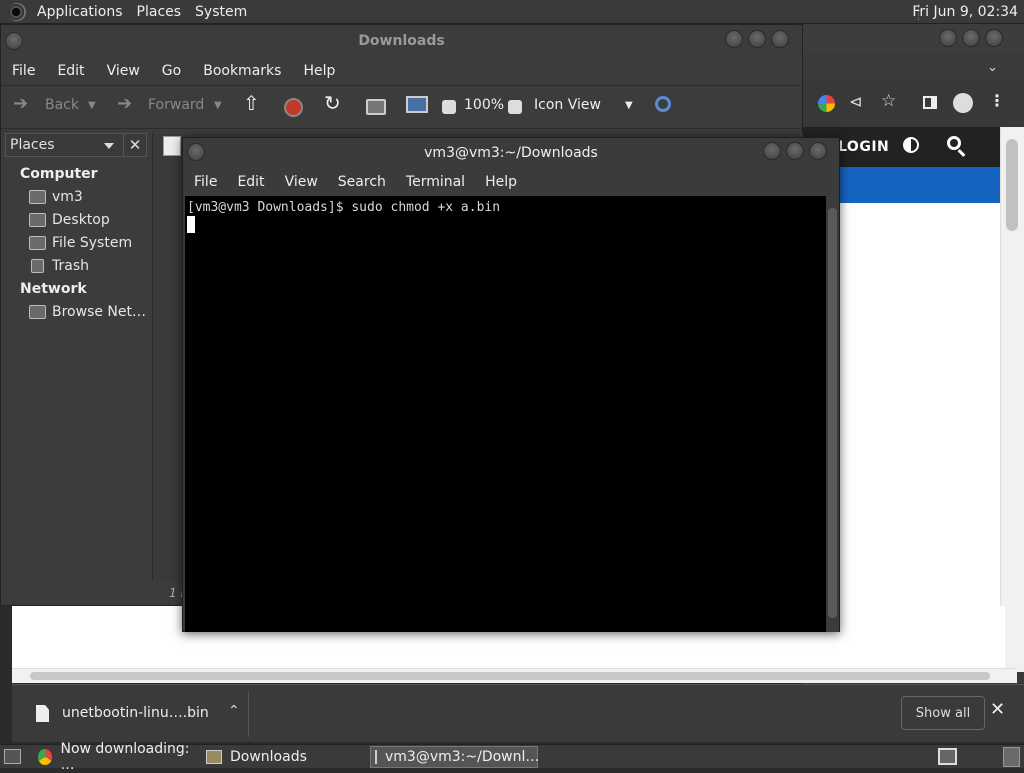  I want to click on fm-menu-bookmarks: Bookmarks, so click(242, 71).